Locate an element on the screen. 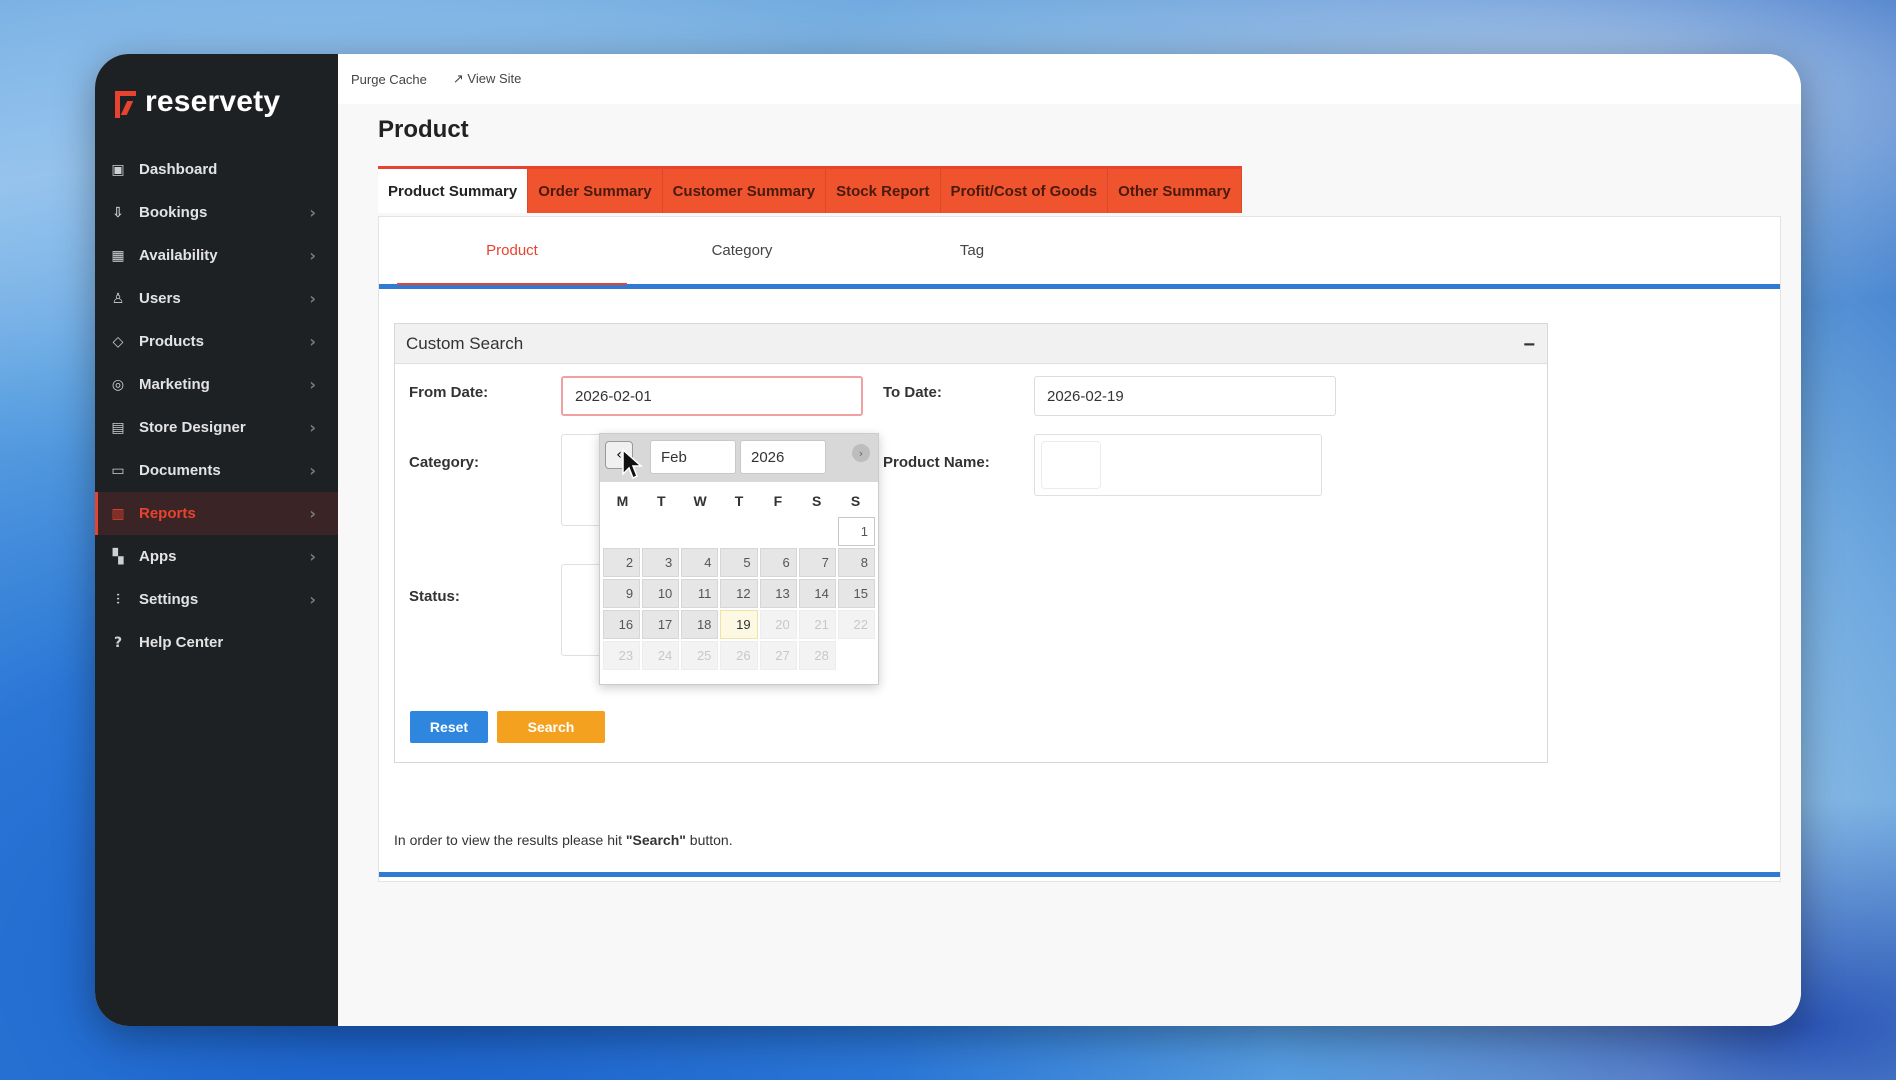 The height and width of the screenshot is (1080, 1896). reset-button: Reset is located at coordinates (449, 727).